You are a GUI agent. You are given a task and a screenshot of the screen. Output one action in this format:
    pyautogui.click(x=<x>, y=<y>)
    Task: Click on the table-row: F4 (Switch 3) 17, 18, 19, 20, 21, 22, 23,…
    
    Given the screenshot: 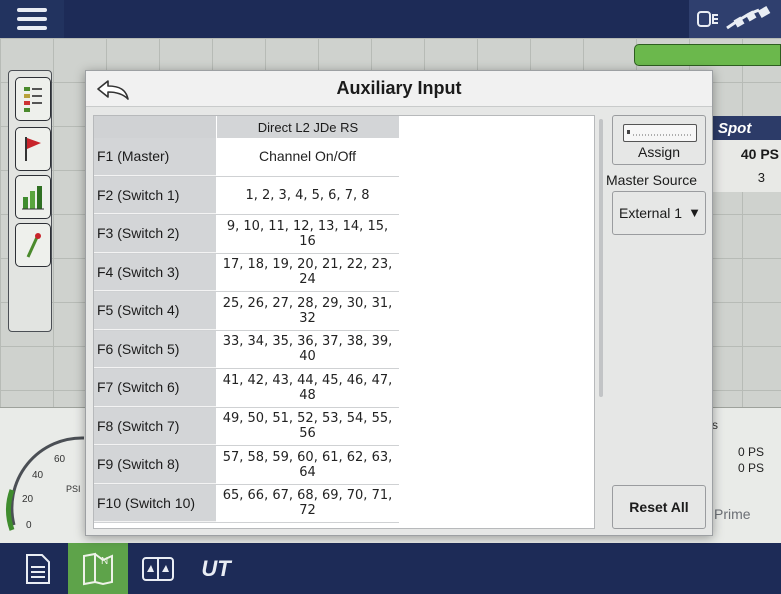 What is the action you would take?
    pyautogui.click(x=246, y=272)
    